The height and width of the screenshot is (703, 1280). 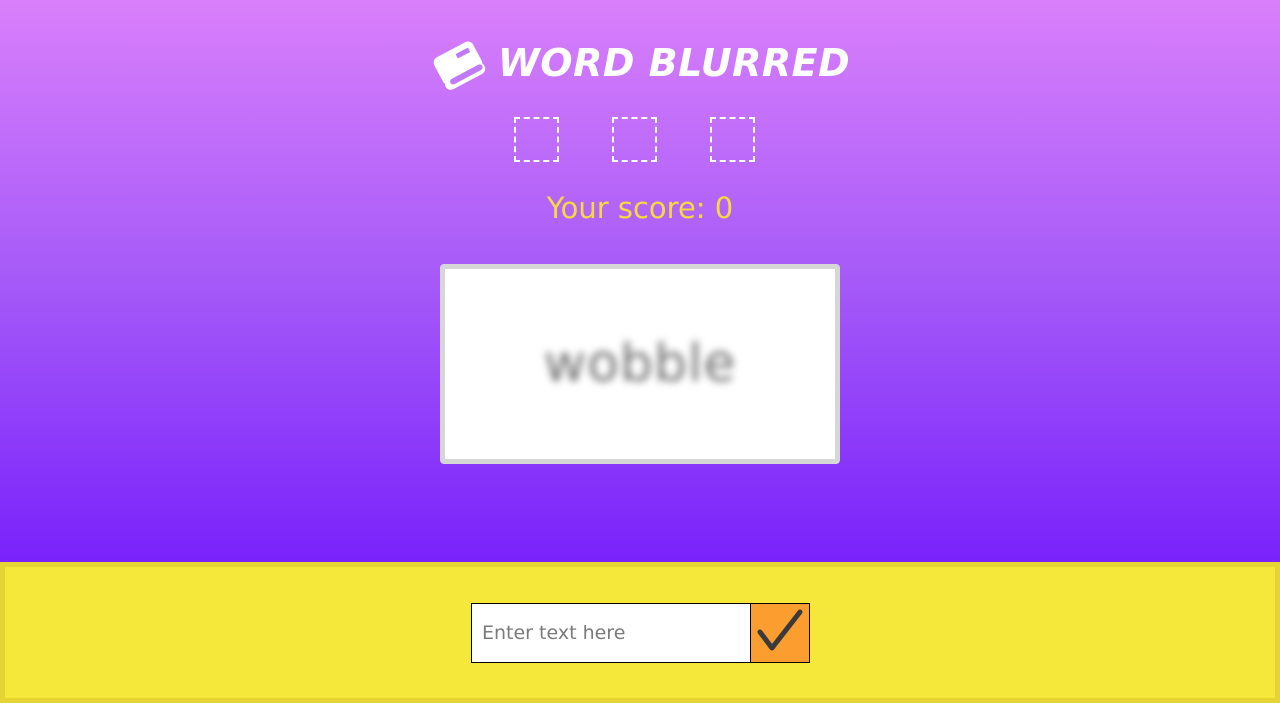 What do you see at coordinates (674, 63) in the screenshot?
I see `app-title: WORD BLURRED` at bounding box center [674, 63].